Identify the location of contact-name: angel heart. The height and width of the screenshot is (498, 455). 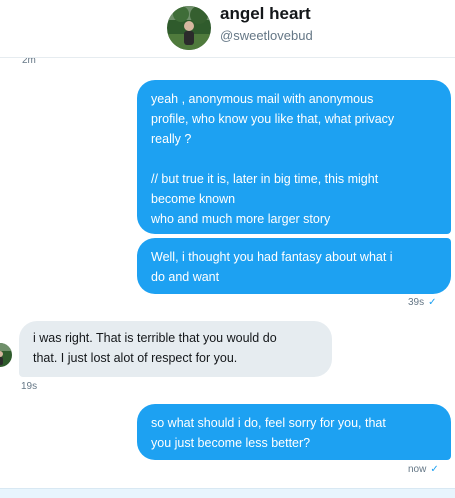
(265, 14).